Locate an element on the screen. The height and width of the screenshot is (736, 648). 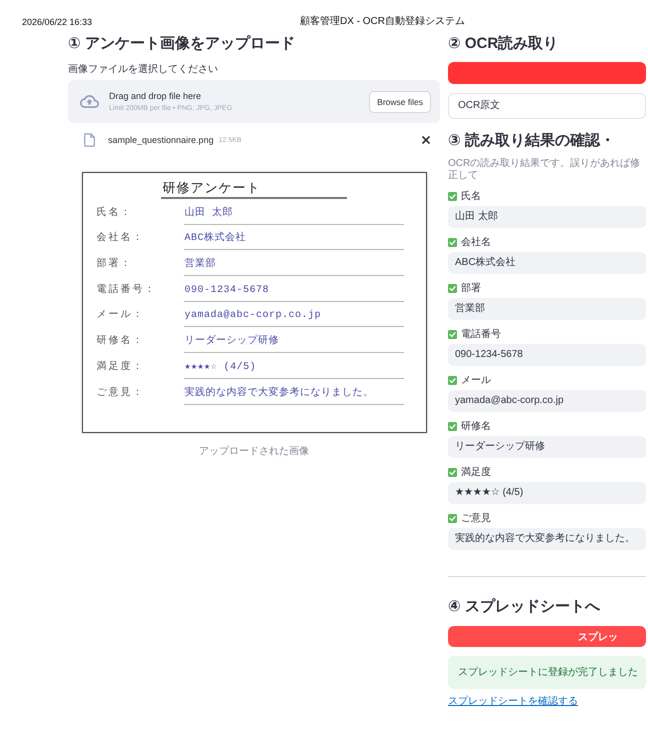
field-label: ご意見 is located at coordinates (476, 518).